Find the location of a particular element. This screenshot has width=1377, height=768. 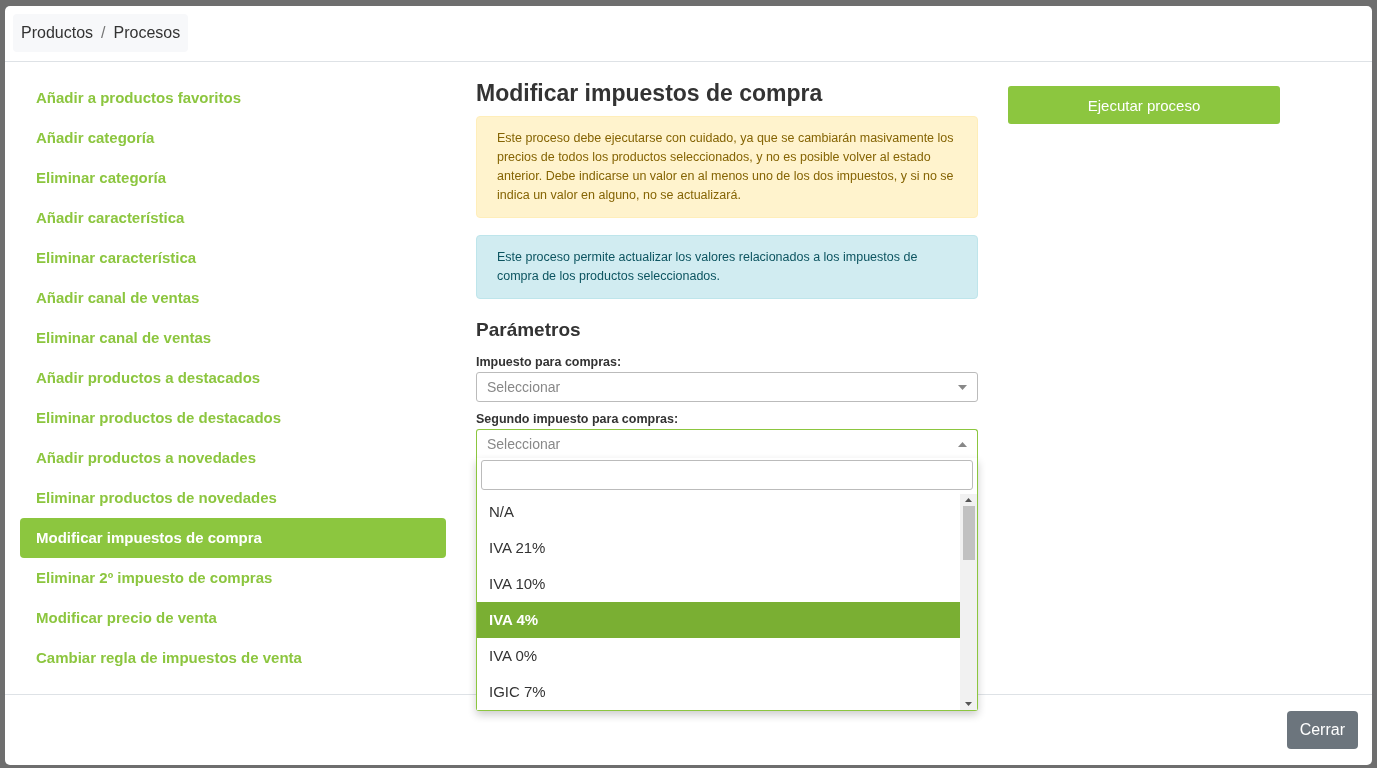

breadcrumb-item: Procesos is located at coordinates (147, 33).